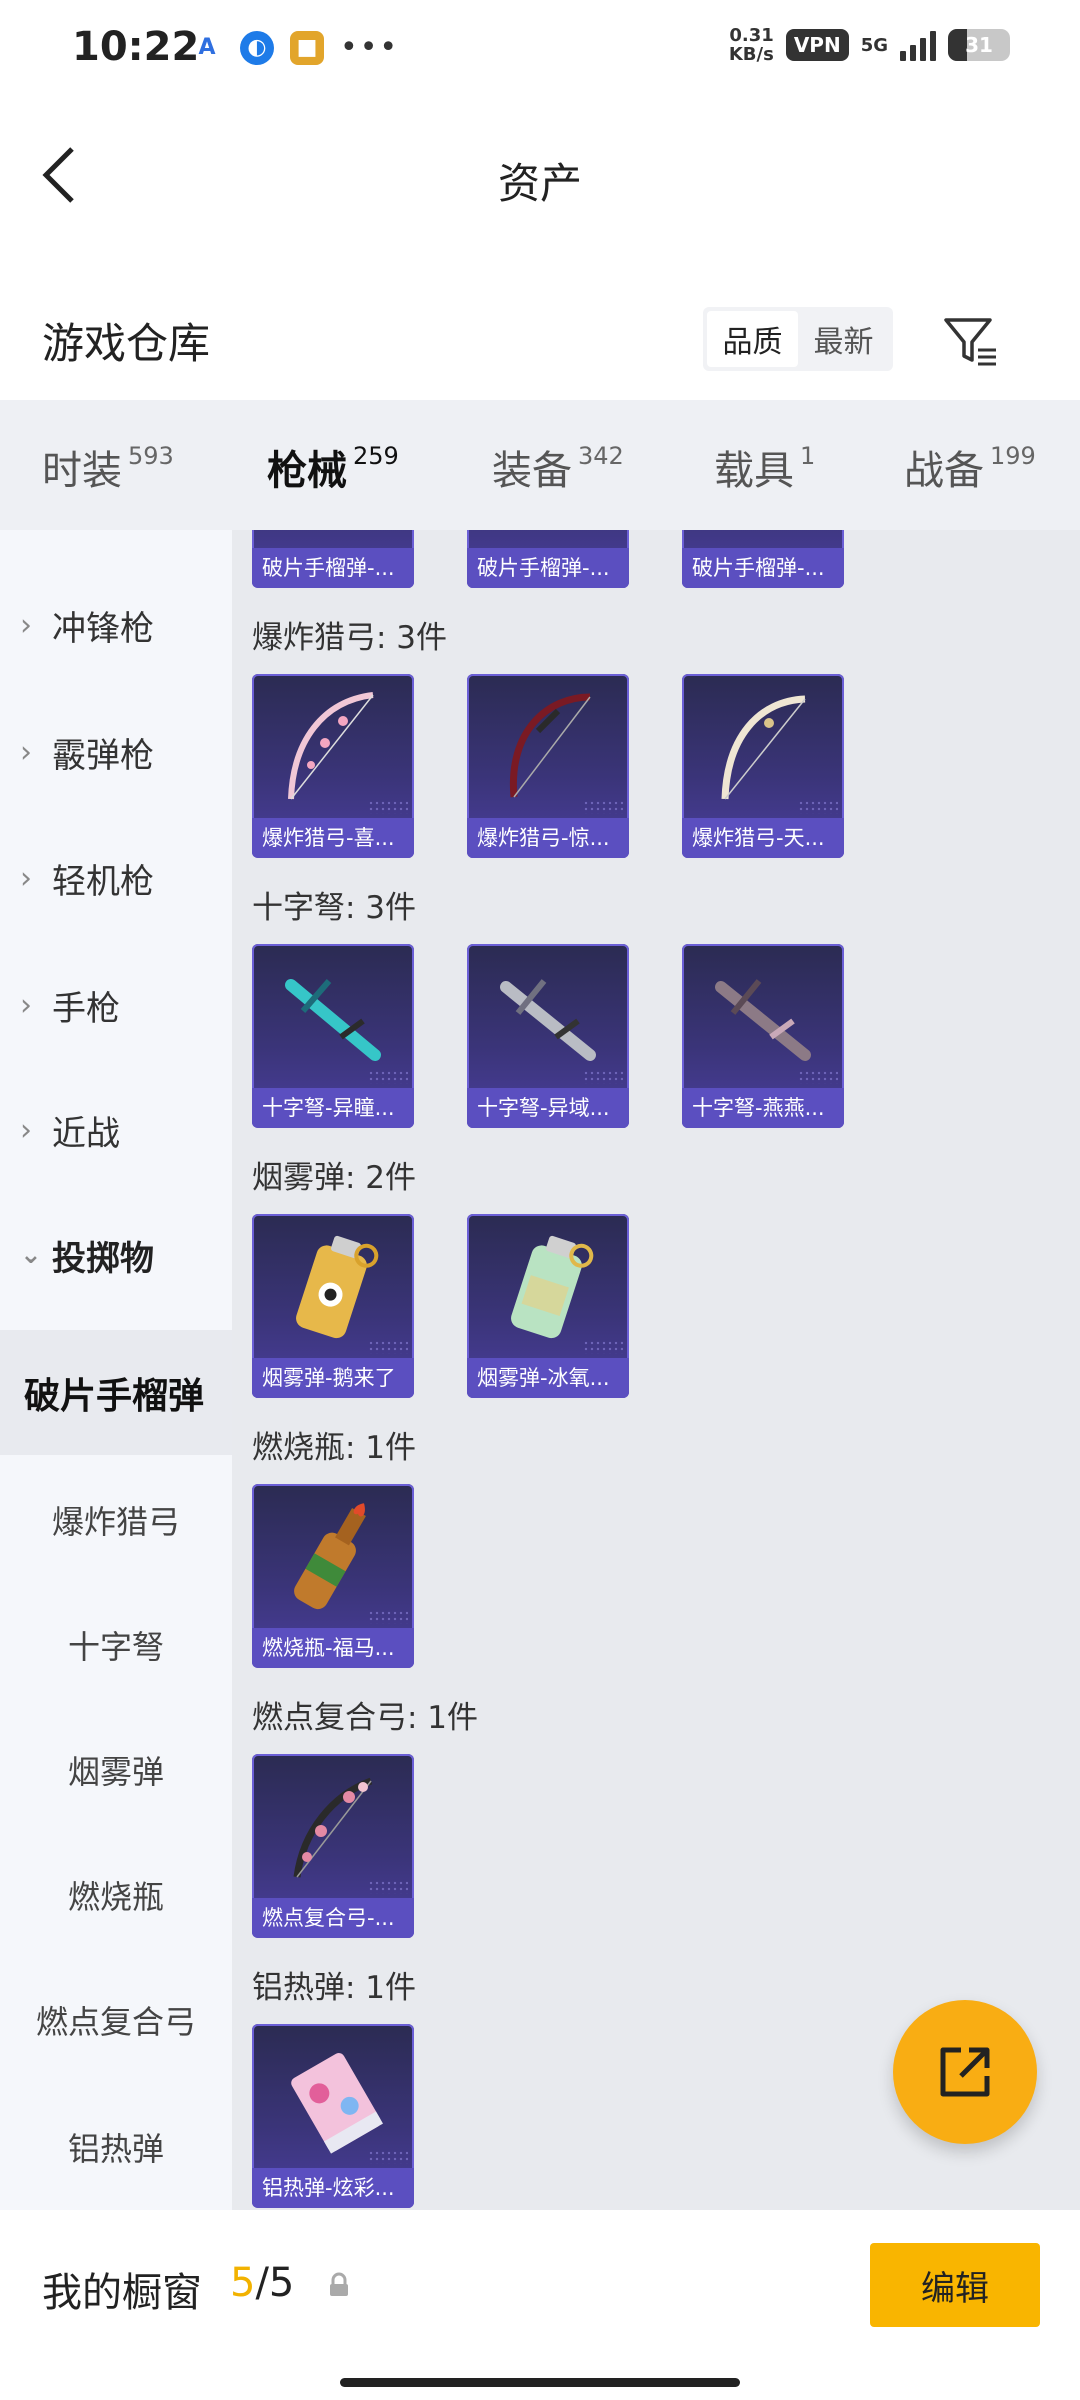 This screenshot has height=2400, width=1080. I want to click on warehouse-title: 游戏仓库, so click(126, 343).